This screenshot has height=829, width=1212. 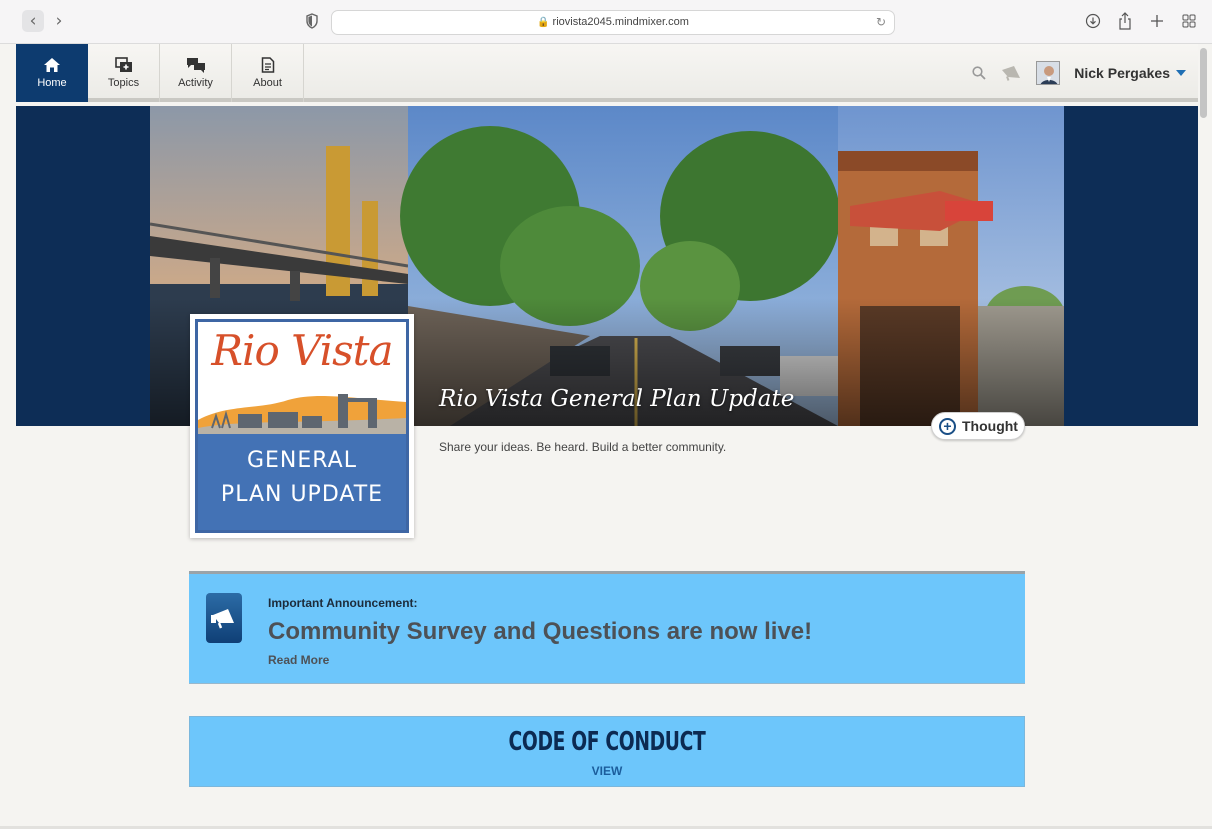 I want to click on nav-activity-label: Activity, so click(x=195, y=83).